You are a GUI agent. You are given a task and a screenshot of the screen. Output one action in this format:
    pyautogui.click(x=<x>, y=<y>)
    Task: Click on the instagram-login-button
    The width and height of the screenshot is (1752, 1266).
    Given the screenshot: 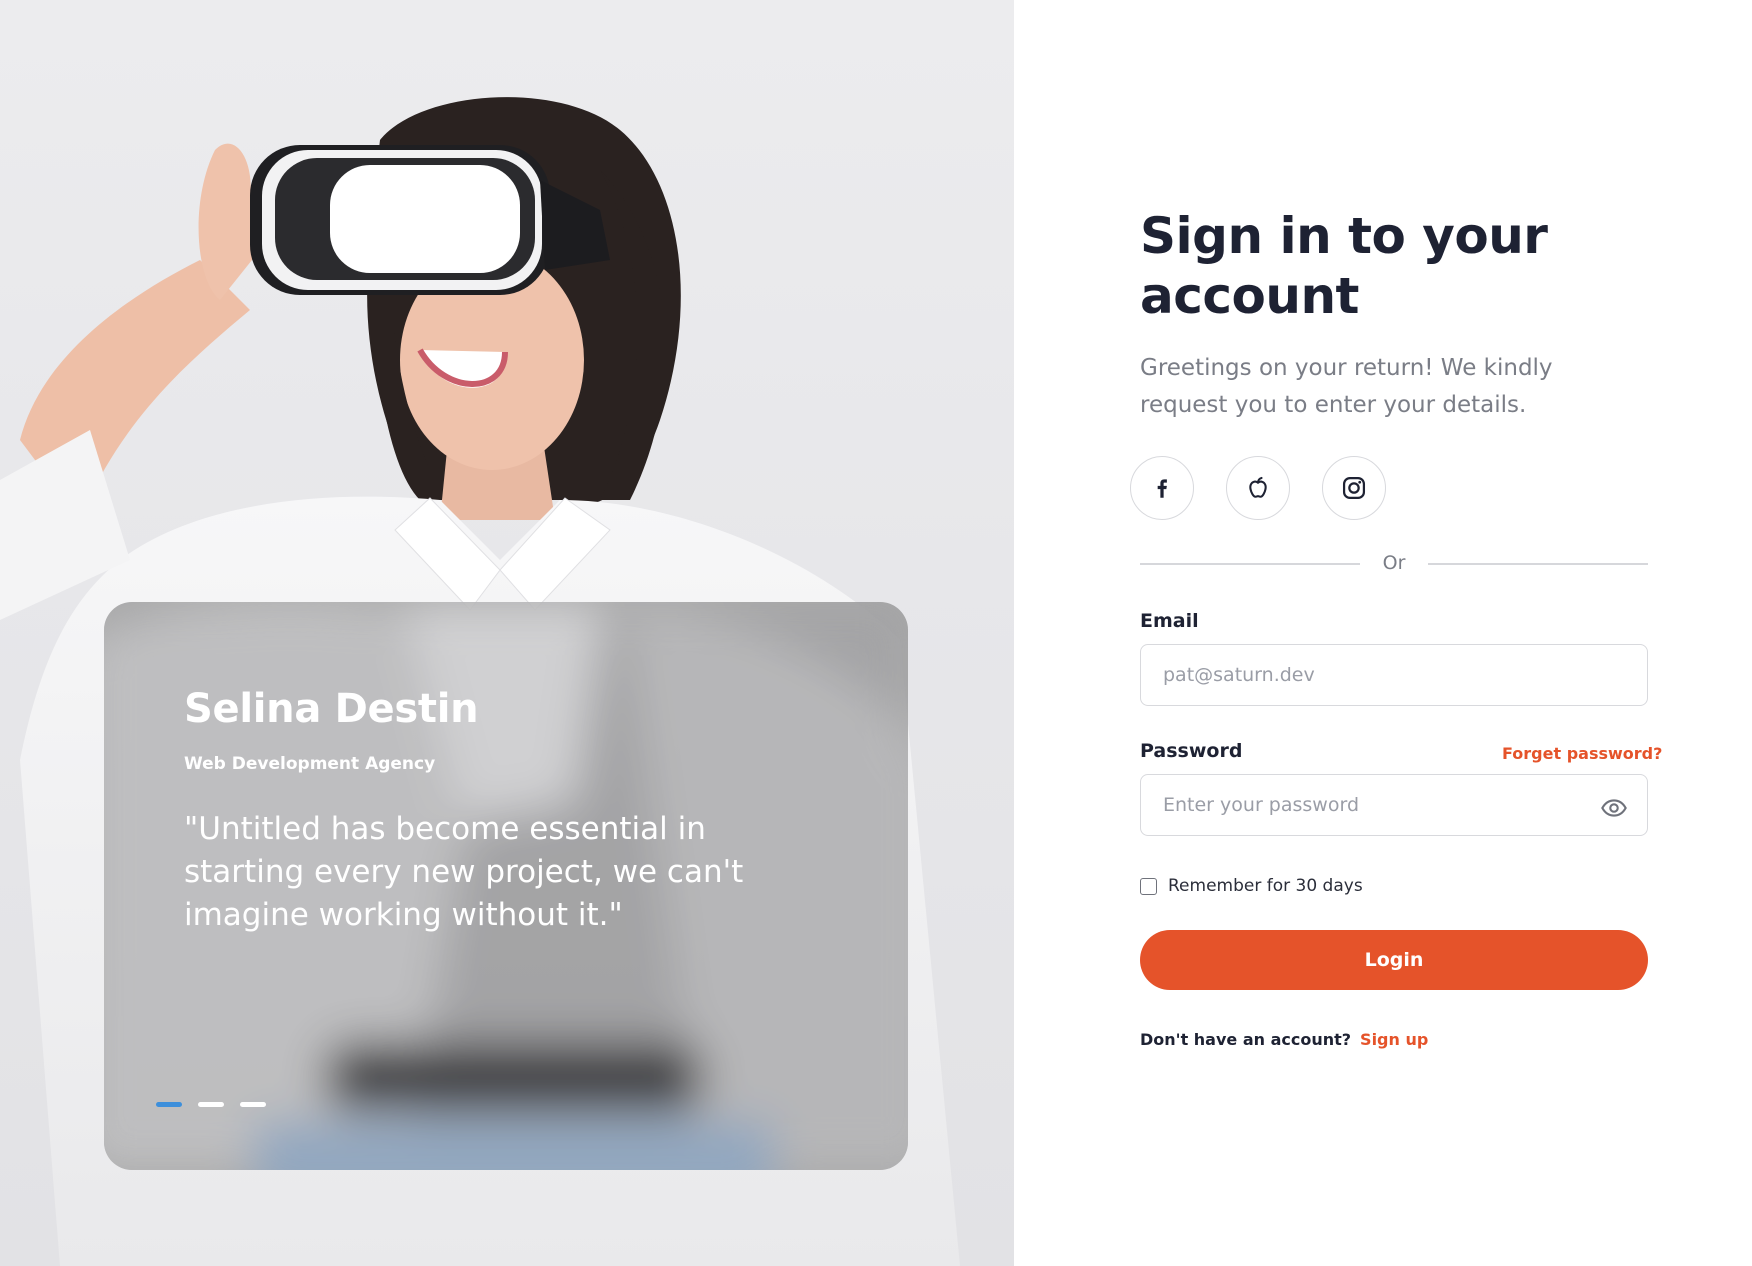 What is the action you would take?
    pyautogui.click(x=1354, y=488)
    